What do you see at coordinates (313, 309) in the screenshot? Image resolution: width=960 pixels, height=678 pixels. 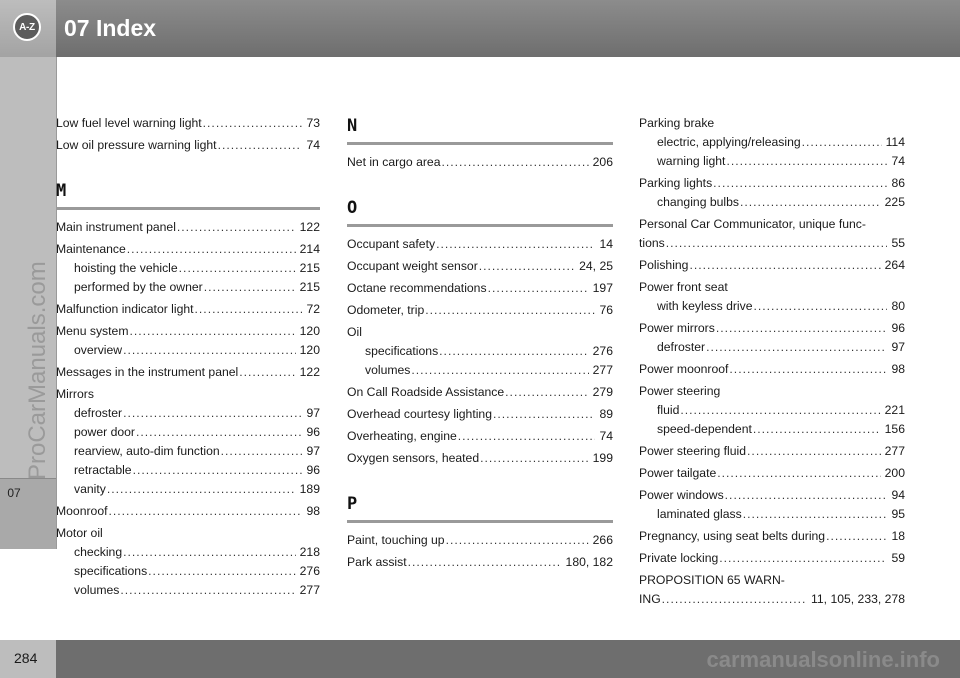 I see `page-reference: 72` at bounding box center [313, 309].